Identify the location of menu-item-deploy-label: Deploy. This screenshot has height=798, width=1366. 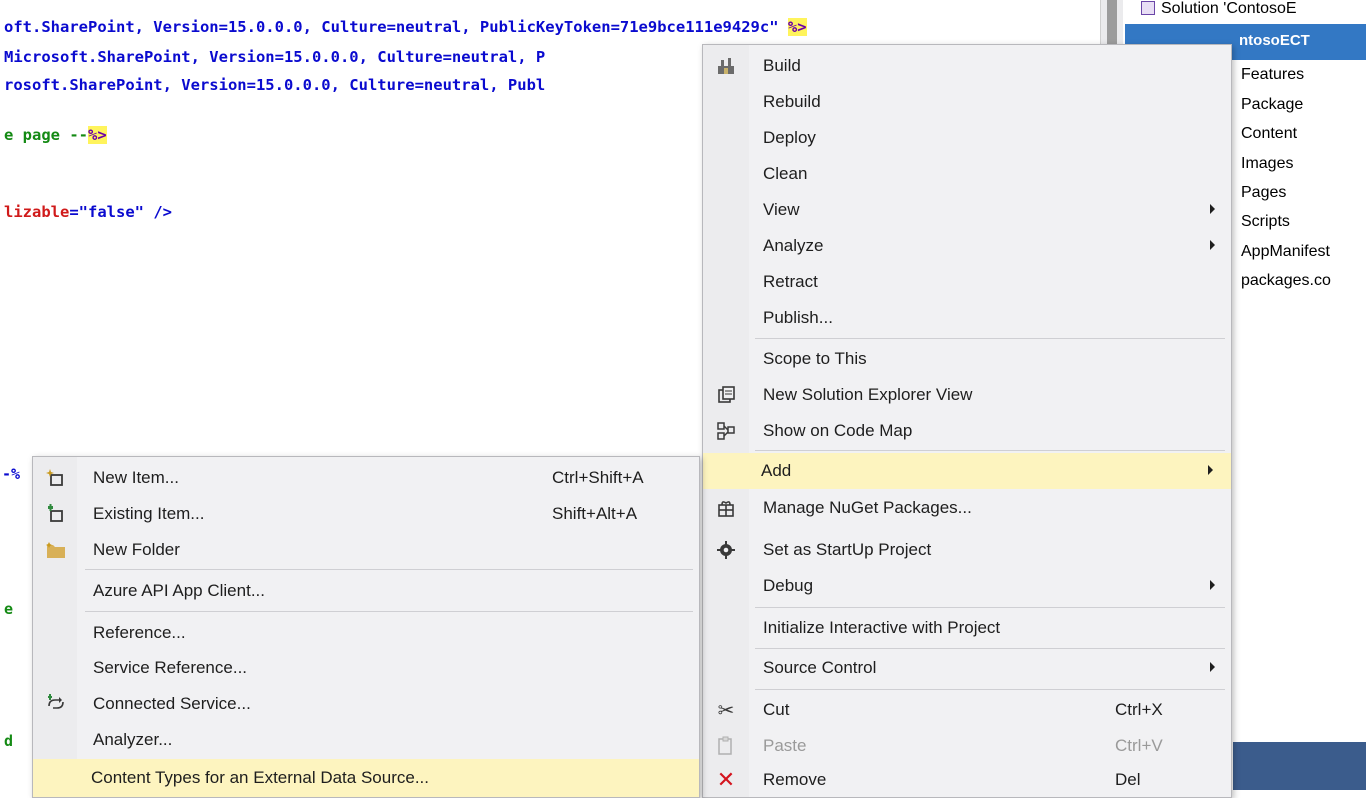
(789, 137).